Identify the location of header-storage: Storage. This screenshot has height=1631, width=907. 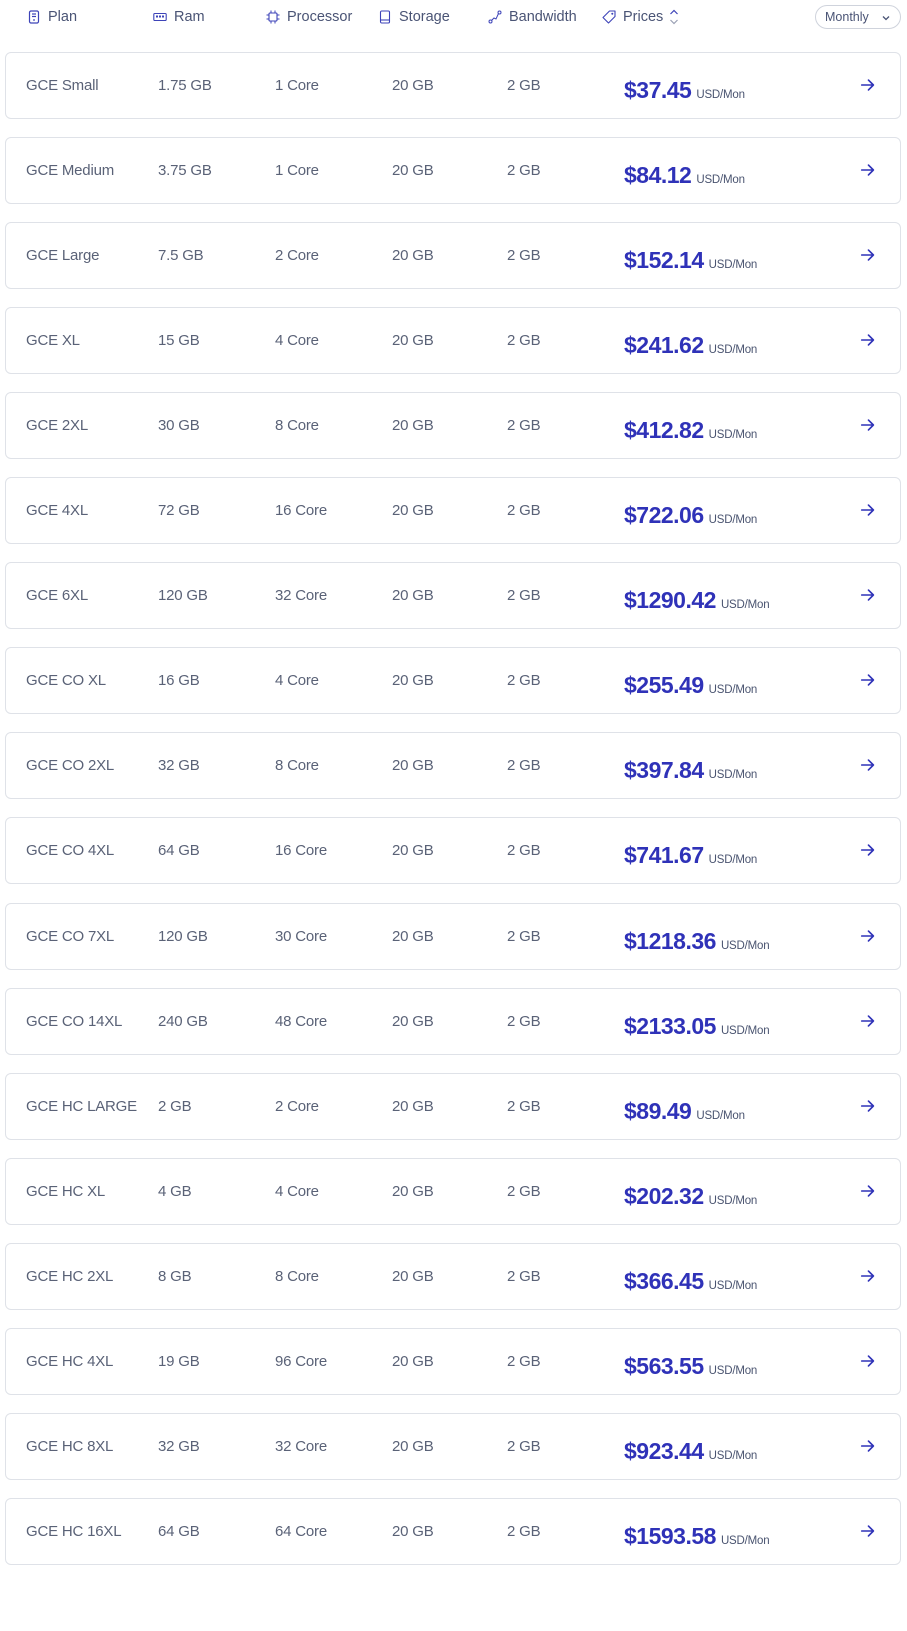
(414, 17).